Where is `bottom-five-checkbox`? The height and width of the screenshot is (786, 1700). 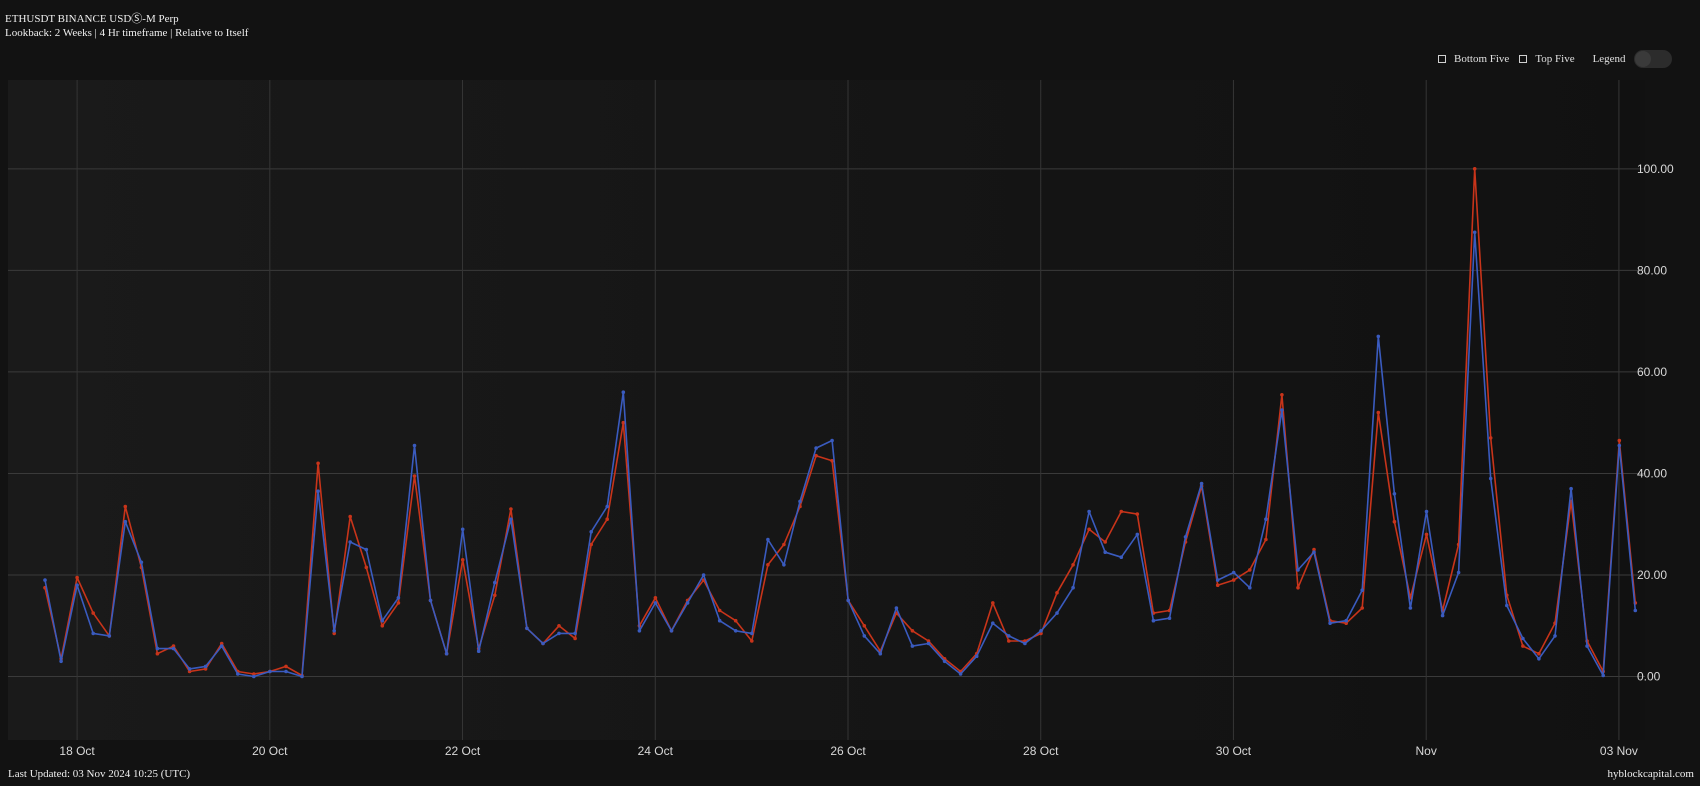
bottom-five-checkbox is located at coordinates (1442, 59).